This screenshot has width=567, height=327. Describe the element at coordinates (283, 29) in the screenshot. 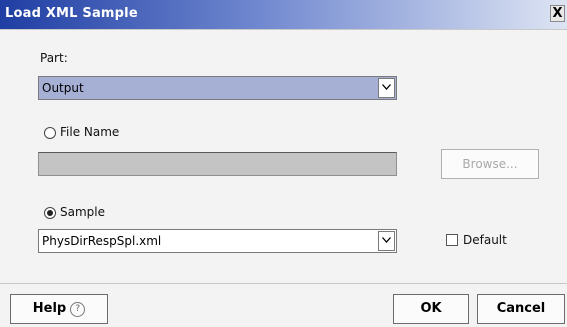

I see `divider` at that location.